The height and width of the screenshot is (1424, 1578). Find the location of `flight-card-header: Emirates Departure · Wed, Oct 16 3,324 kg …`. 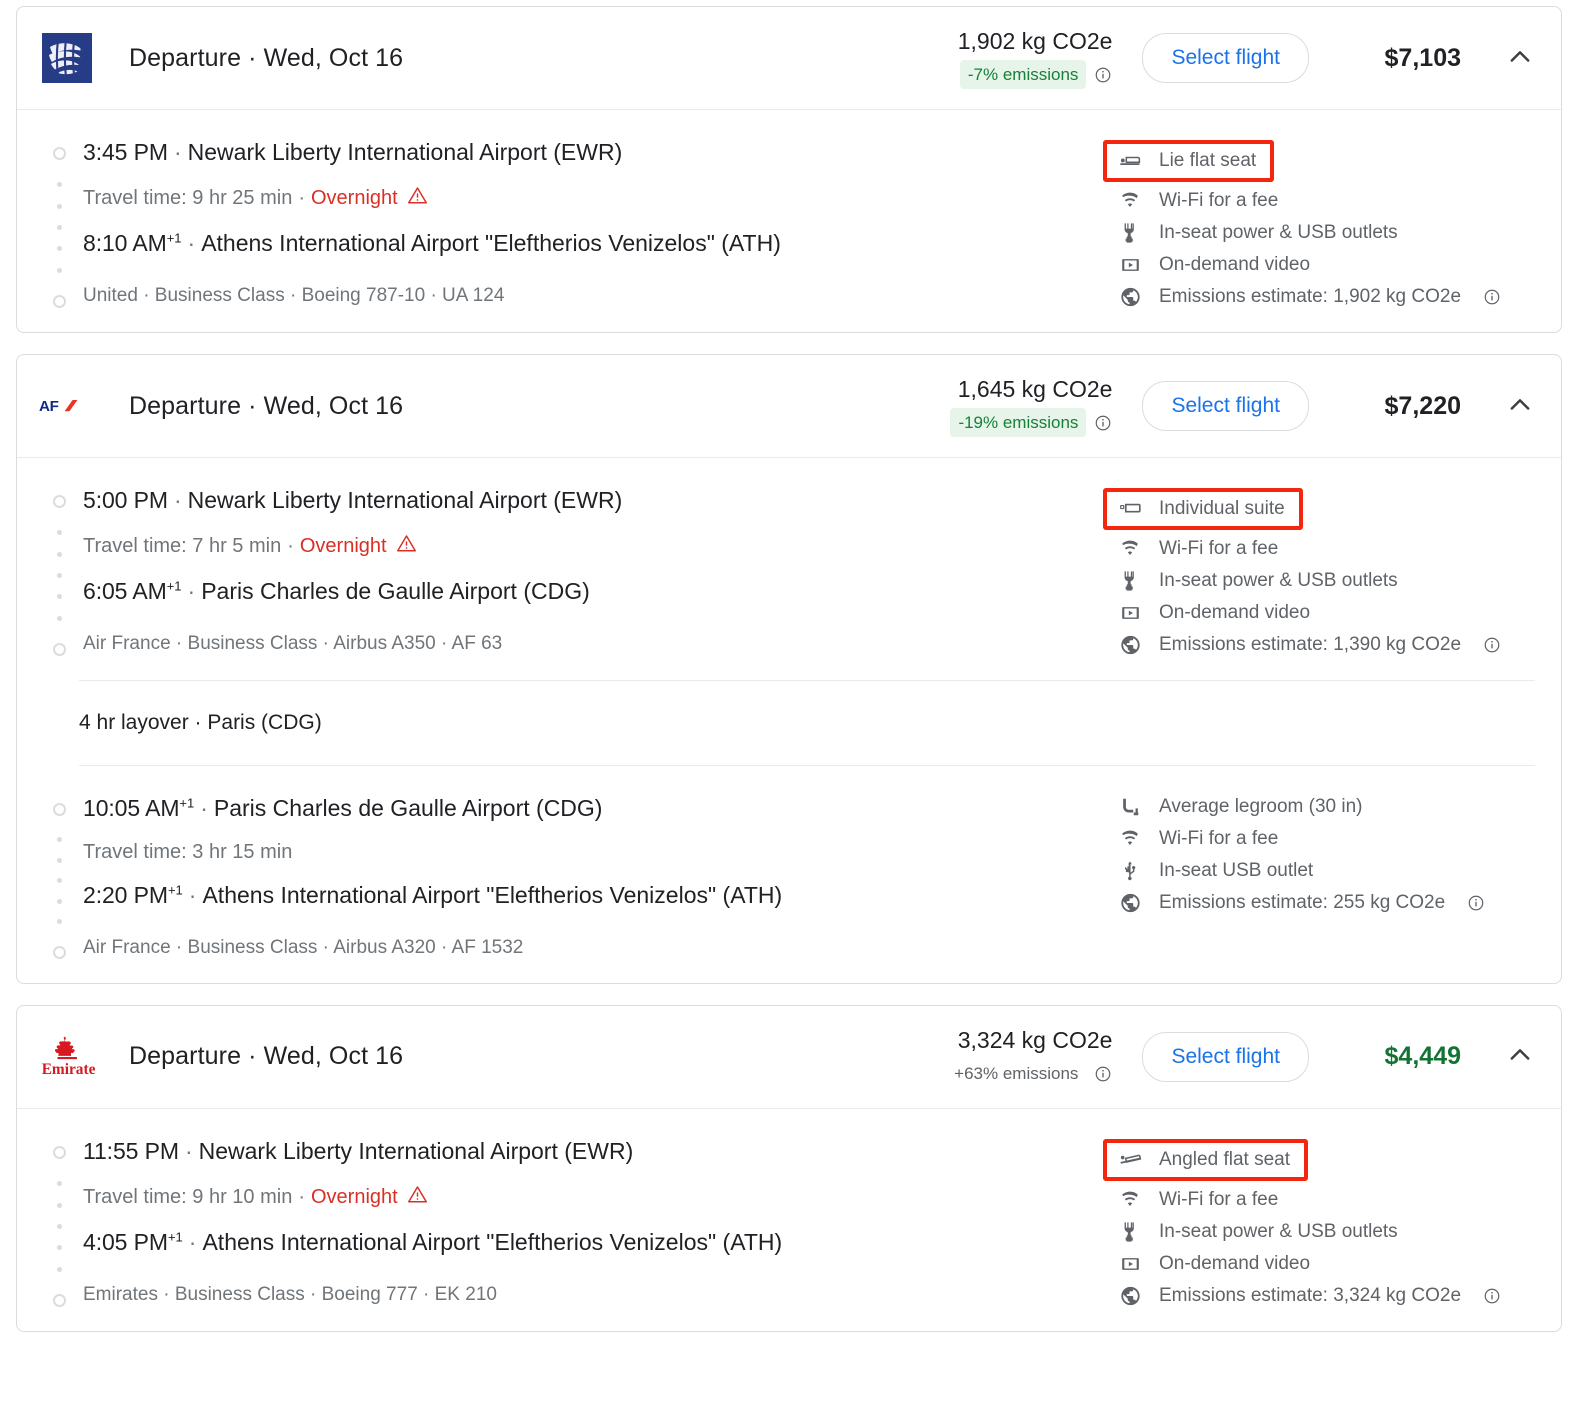

flight-card-header: Emirates Departure · Wed, Oct 16 3,324 kg … is located at coordinates (789, 1057).